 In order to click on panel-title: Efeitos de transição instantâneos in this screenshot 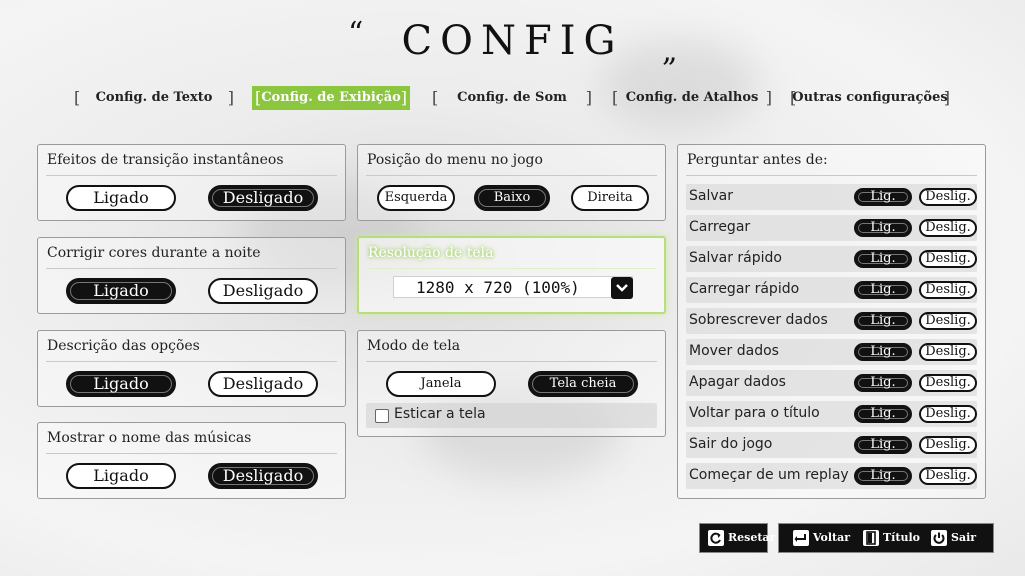, I will do `click(165, 160)`.